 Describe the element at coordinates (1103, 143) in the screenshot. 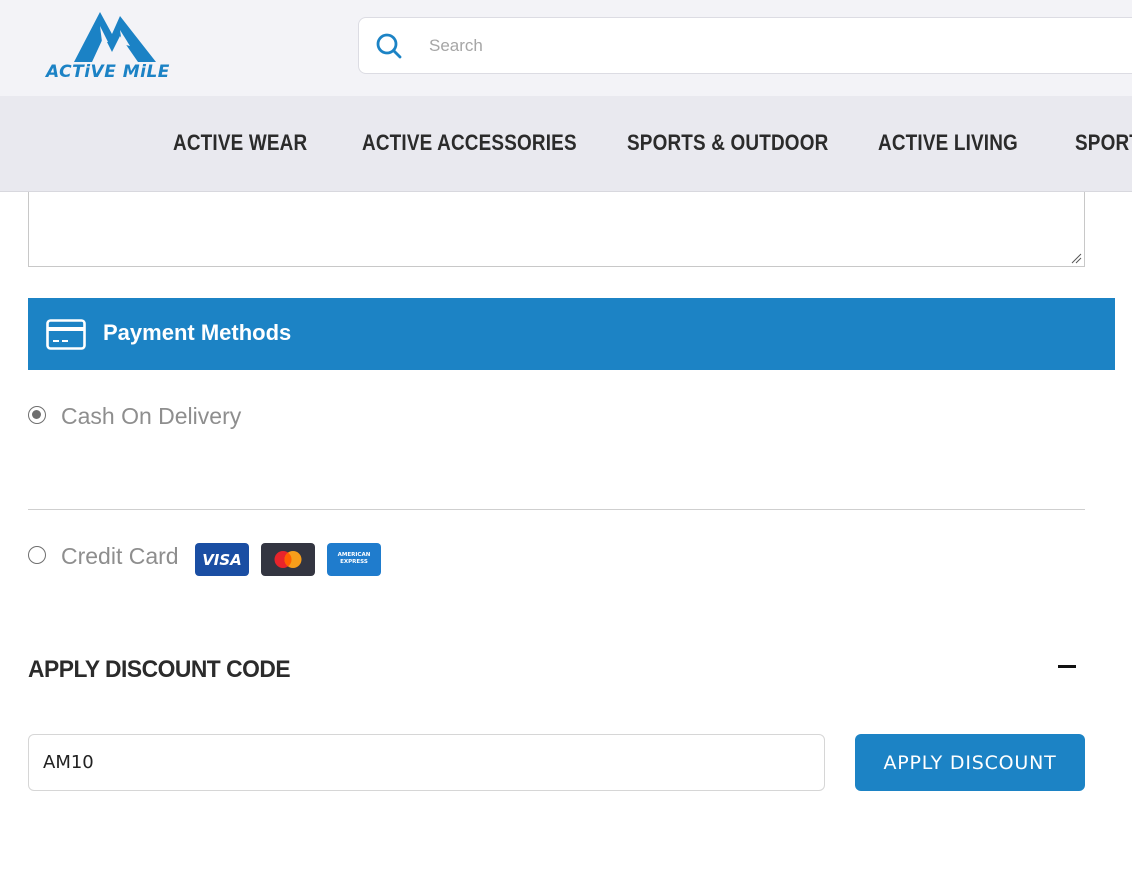

I see `nav-item-sports: SPORTS` at that location.